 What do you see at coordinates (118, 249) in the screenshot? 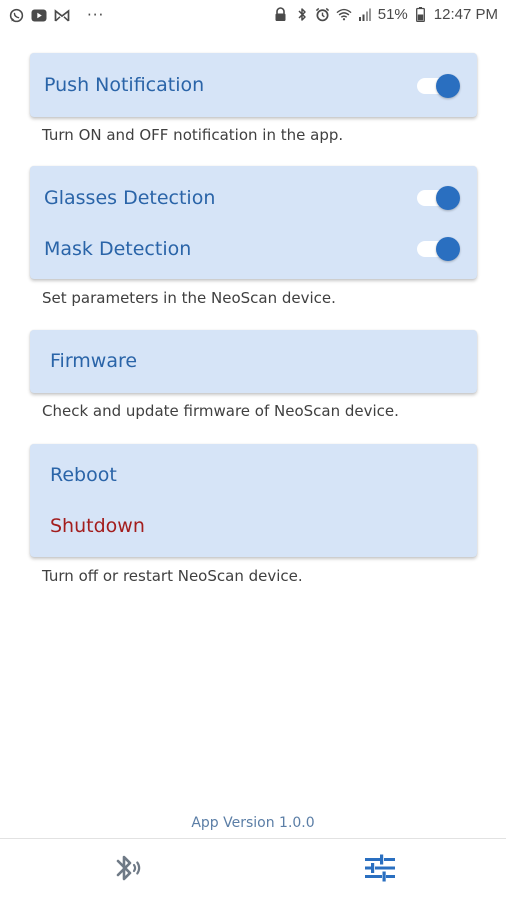
I see `mask-detection-label: Mask Detection` at bounding box center [118, 249].